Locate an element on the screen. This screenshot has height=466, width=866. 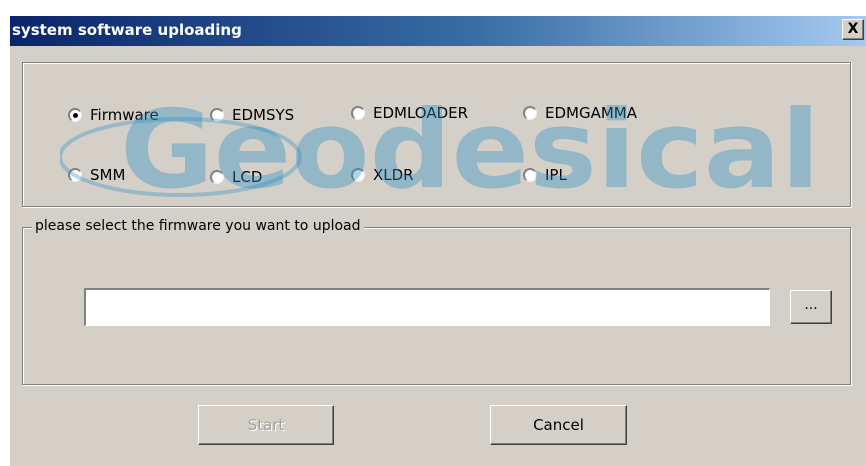
radio-edmloader: EDMLOADER is located at coordinates (409, 113).